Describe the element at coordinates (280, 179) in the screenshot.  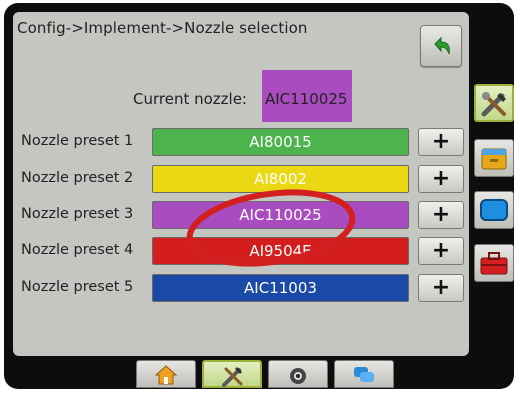
I see `nozzle-preset-2-selector: AI8002` at that location.